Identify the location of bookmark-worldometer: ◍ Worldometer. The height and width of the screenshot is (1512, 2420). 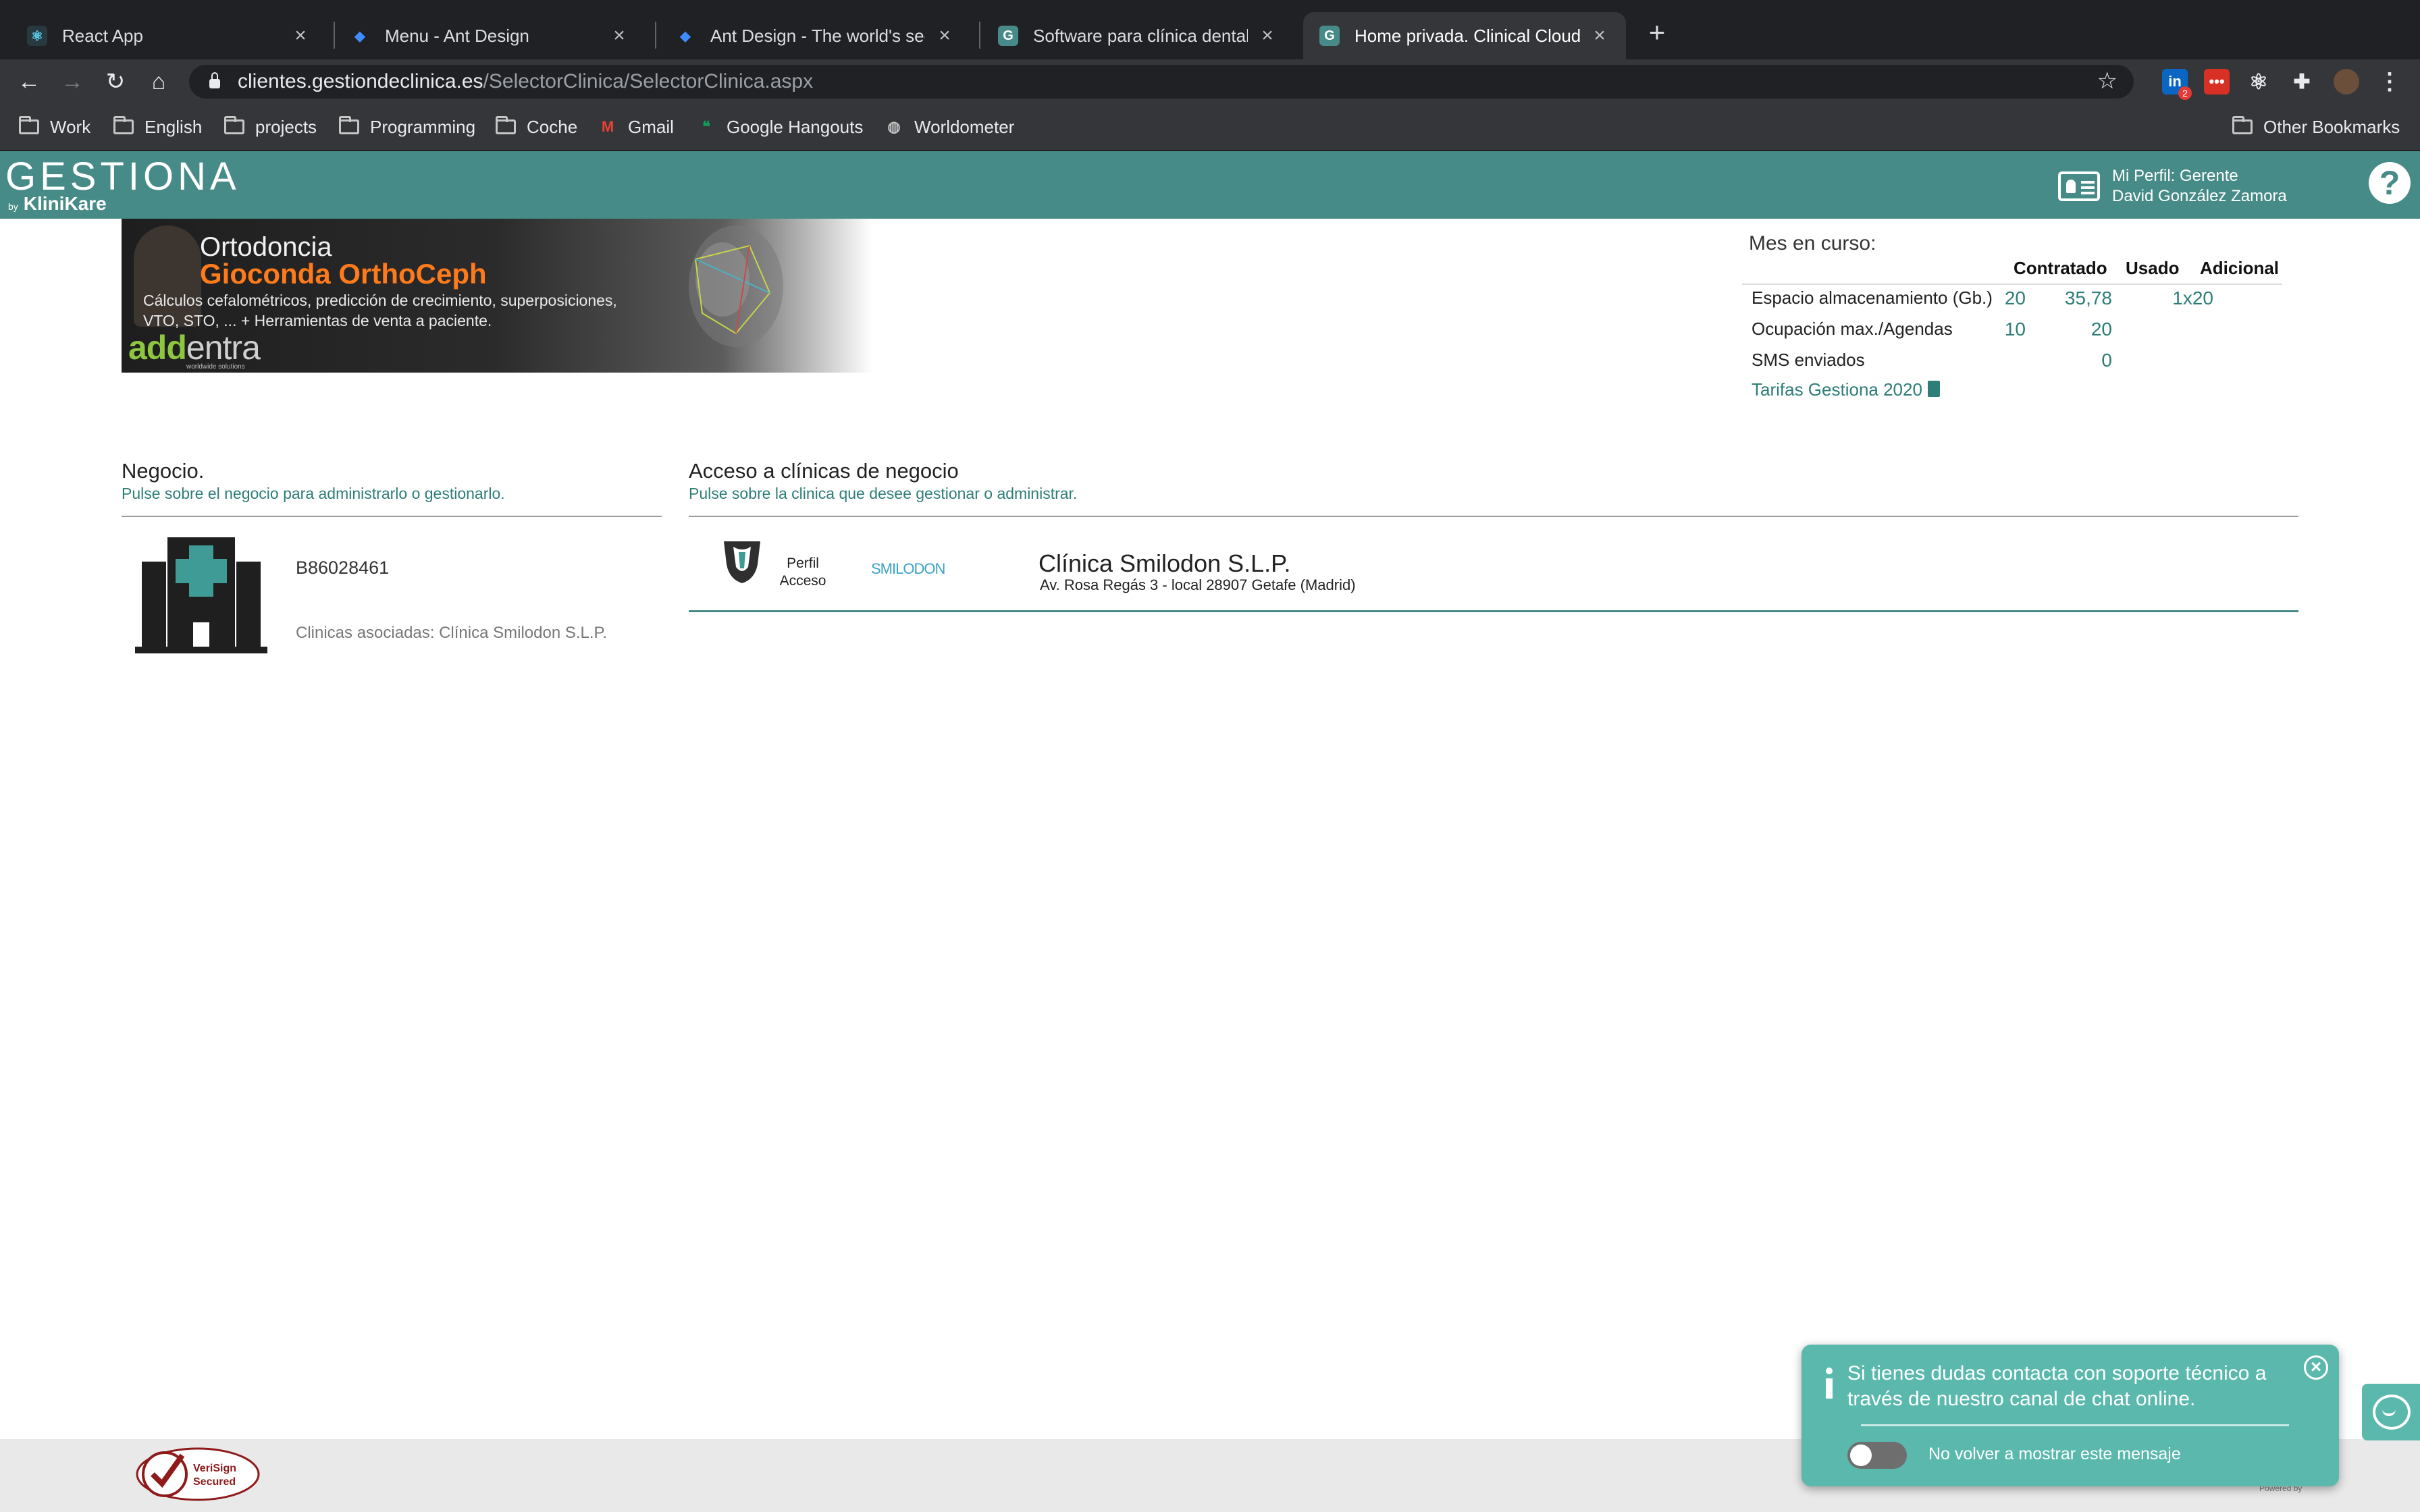
(949, 127).